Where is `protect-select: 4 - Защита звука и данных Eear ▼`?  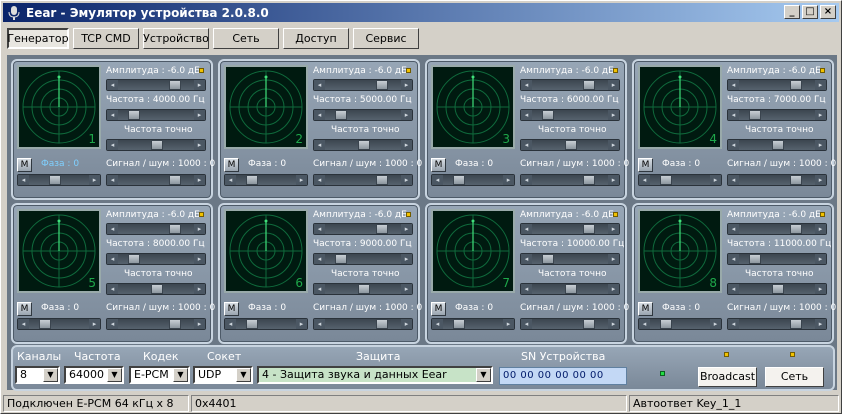
protect-select: 4 - Защита звука и данных Eear ▼ is located at coordinates (375, 375).